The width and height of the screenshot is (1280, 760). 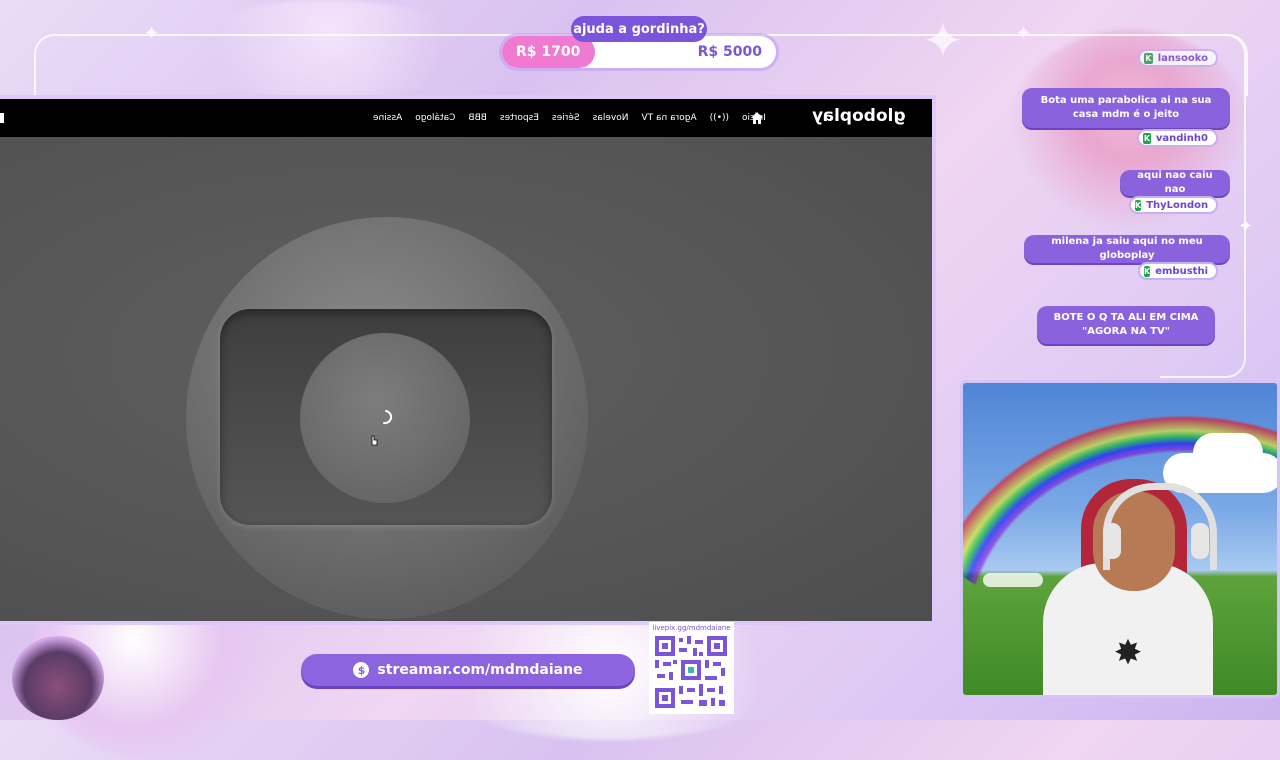 I want to click on qr-code-icon, so click(x=691, y=672).